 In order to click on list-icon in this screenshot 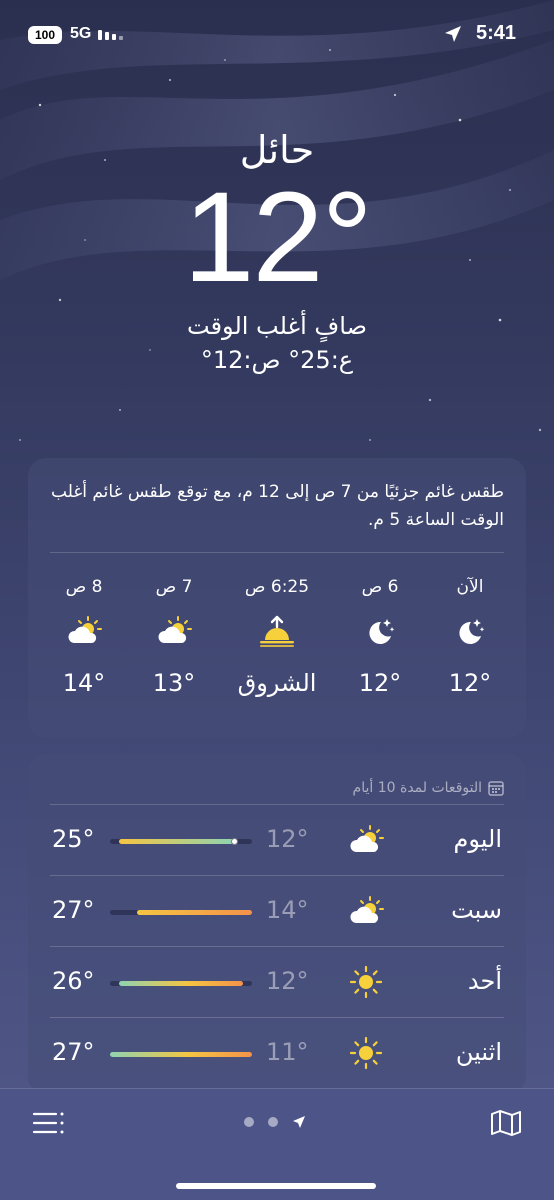, I will do `click(48, 1123)`.